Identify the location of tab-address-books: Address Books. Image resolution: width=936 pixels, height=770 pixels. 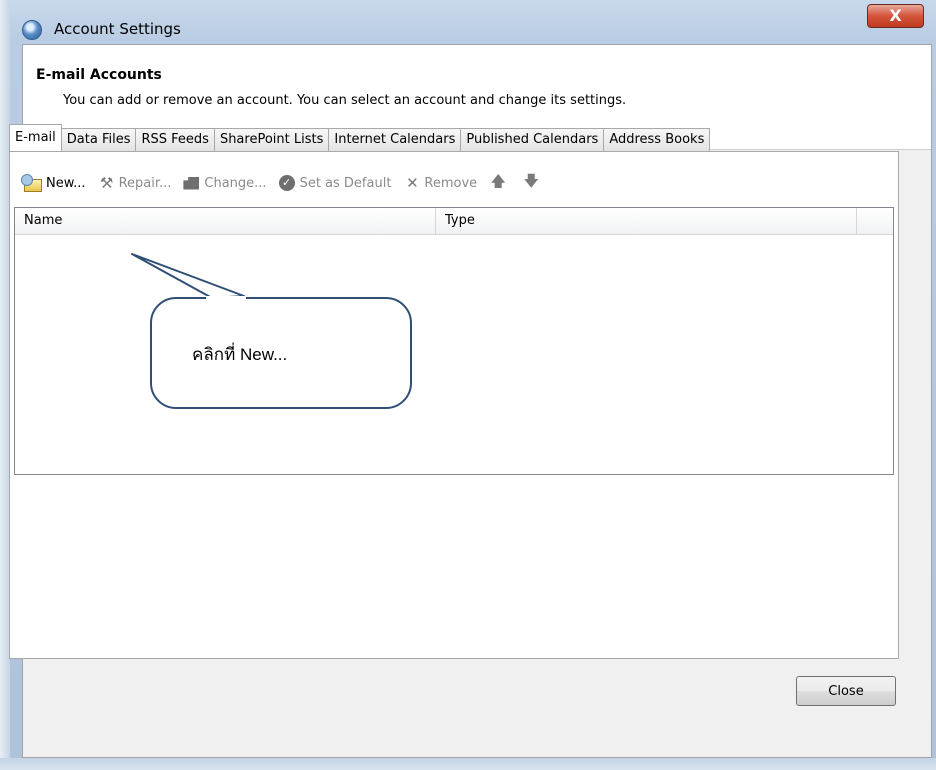
(657, 139).